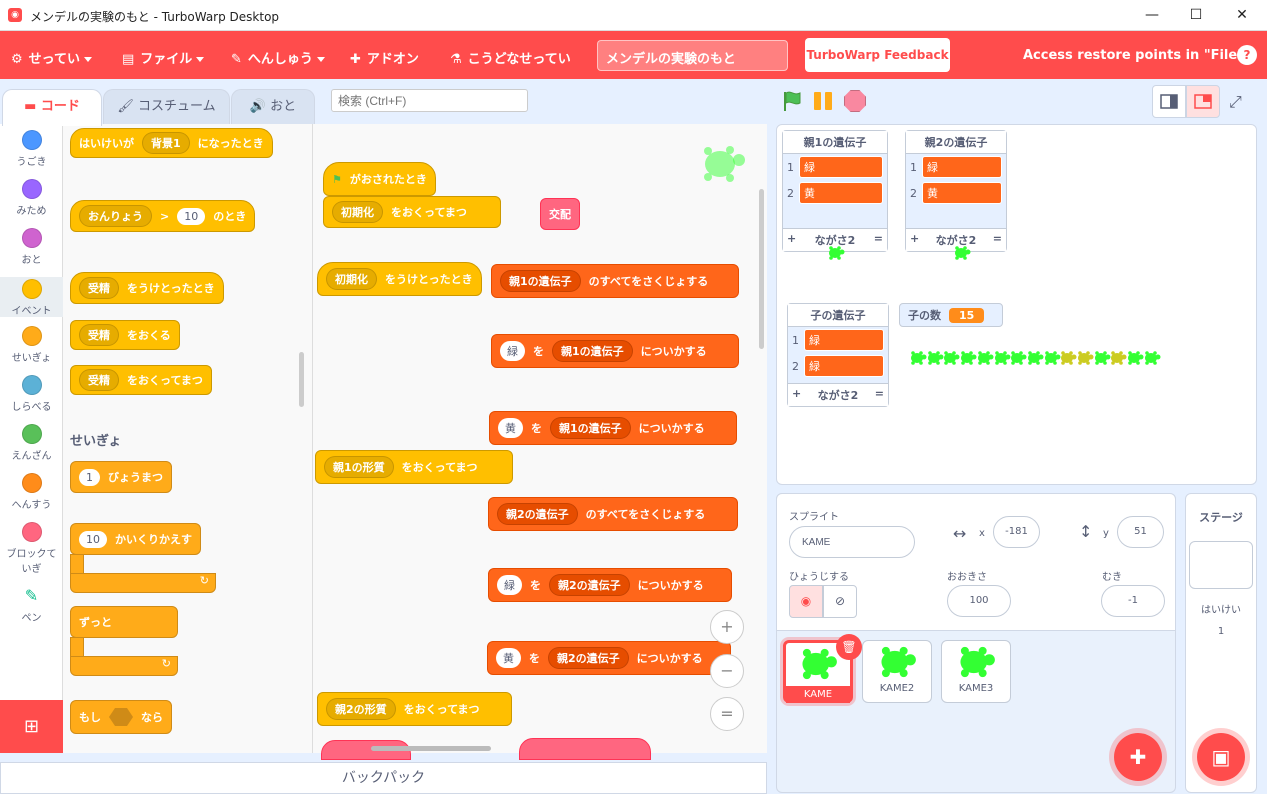  I want to click on add-to-list-block: 緑を親1の遺伝子 についかする, so click(615, 351).